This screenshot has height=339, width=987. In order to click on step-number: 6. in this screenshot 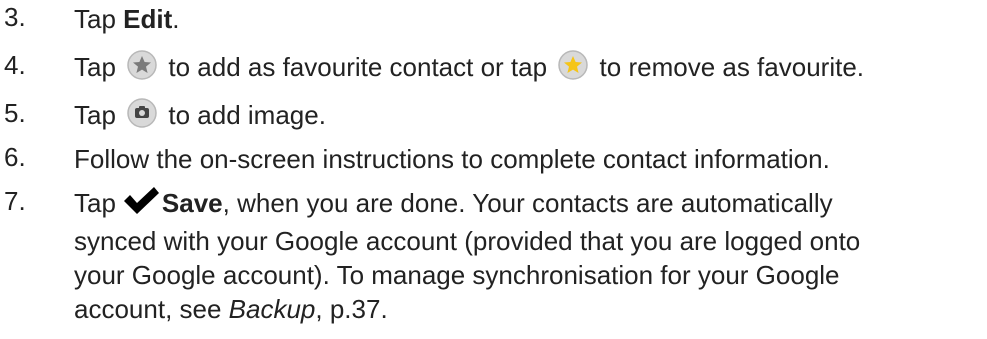, I will do `click(15, 157)`.